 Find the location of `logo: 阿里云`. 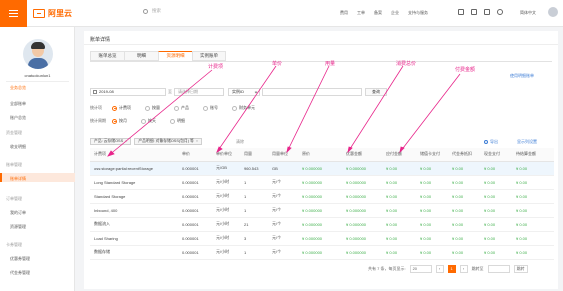

logo: 阿里云 is located at coordinates (52, 13).